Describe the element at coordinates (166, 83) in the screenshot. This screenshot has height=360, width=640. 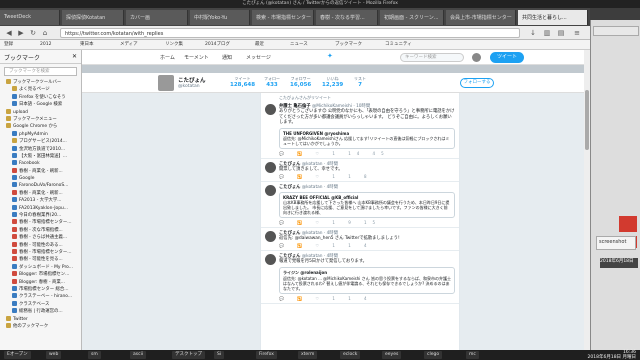
I see `profile-avatar` at that location.